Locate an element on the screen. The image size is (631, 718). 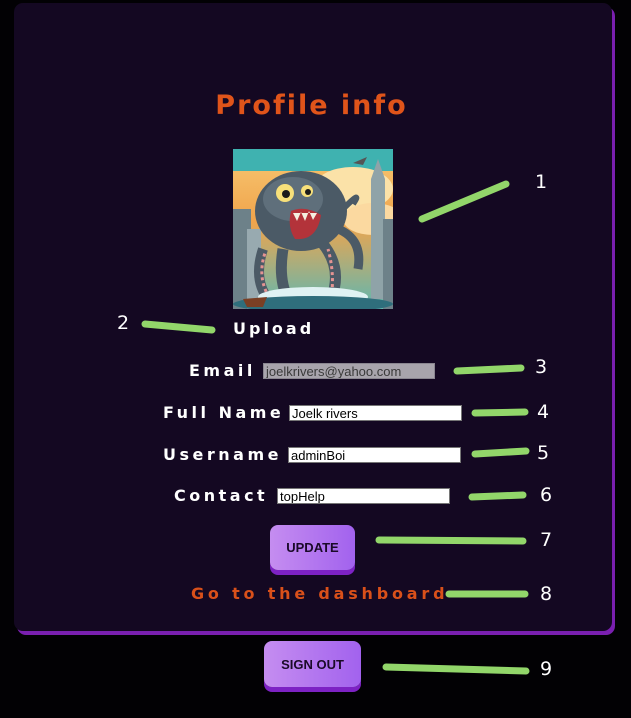
dashboard-link: Go to the dashboard is located at coordinates (319, 593).